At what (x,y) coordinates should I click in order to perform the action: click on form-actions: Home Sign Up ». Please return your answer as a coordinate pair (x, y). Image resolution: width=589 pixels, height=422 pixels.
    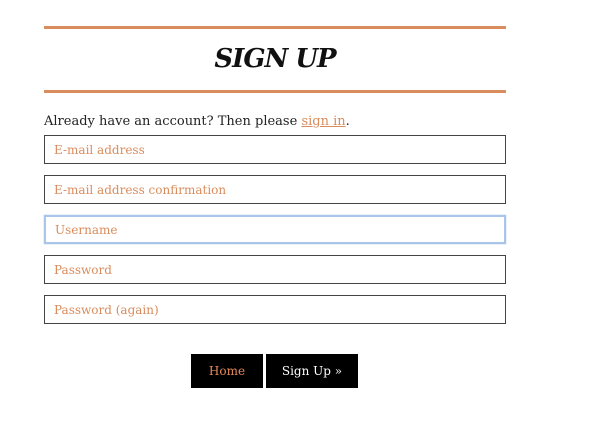
    Looking at the image, I should click on (274, 371).